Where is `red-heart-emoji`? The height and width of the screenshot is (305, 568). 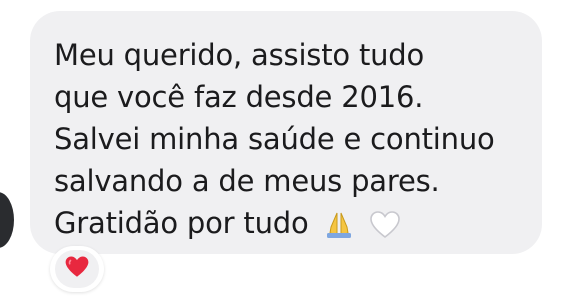
red-heart-emoji is located at coordinates (77, 269).